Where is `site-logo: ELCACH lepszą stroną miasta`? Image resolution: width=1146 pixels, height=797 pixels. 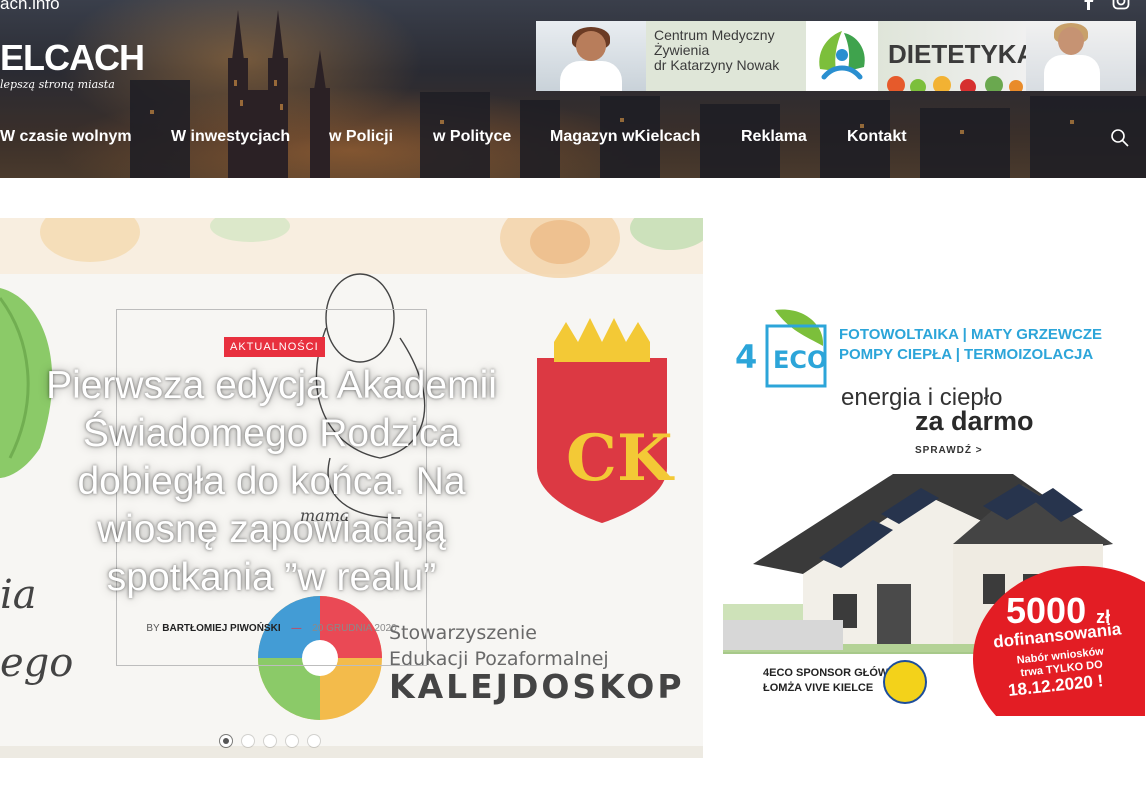 site-logo: ELCACH lepszą stroną miasta is located at coordinates (72, 64).